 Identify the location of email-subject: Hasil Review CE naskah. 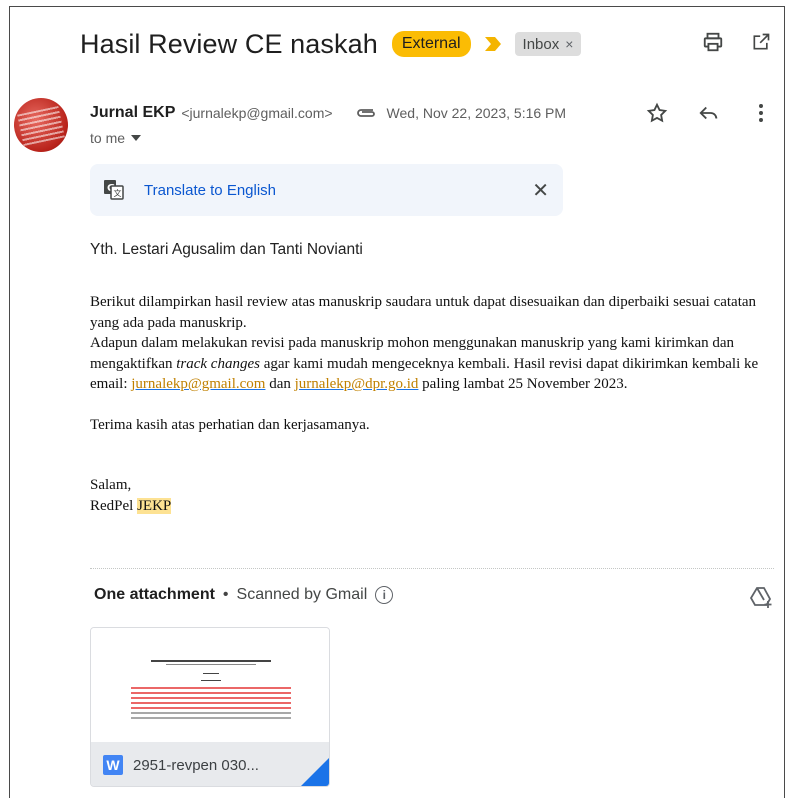
(229, 43).